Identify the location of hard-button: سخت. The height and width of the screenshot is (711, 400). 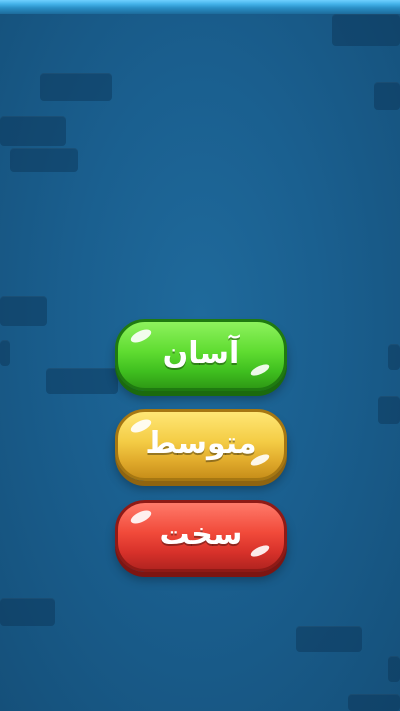
(201, 536).